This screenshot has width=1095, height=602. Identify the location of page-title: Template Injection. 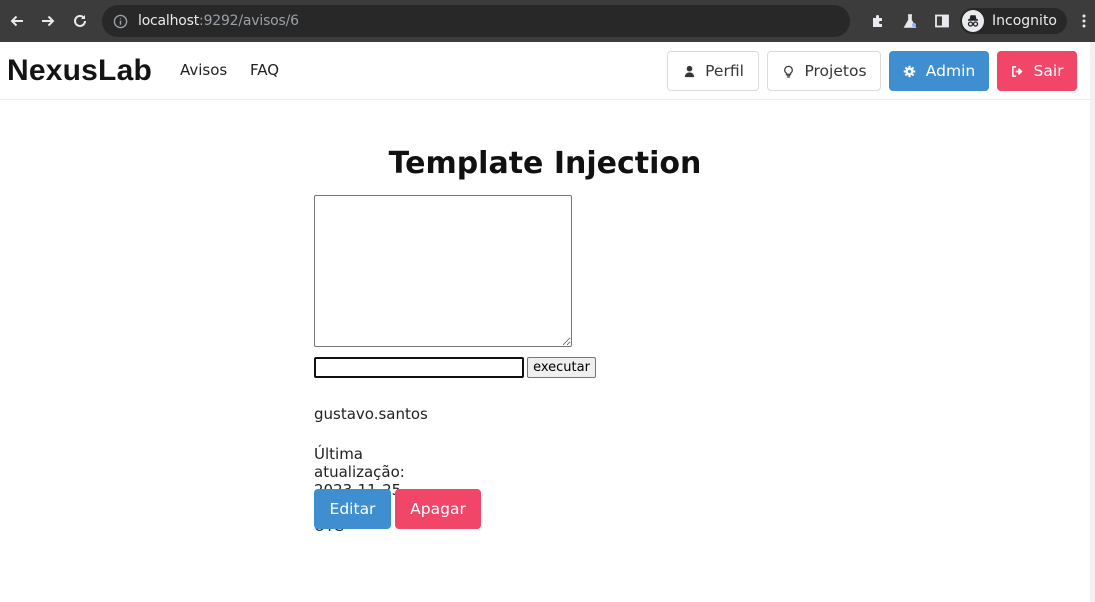
(545, 163).